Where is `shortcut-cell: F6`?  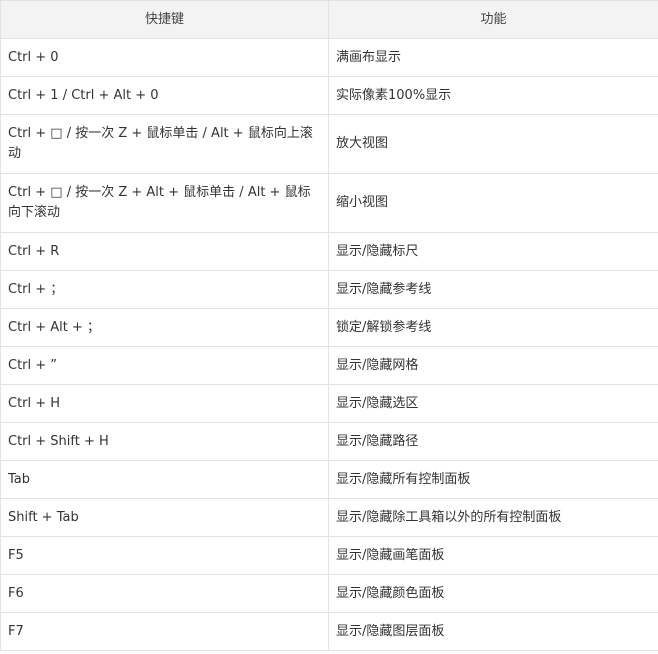
shortcut-cell: F6 is located at coordinates (164, 593).